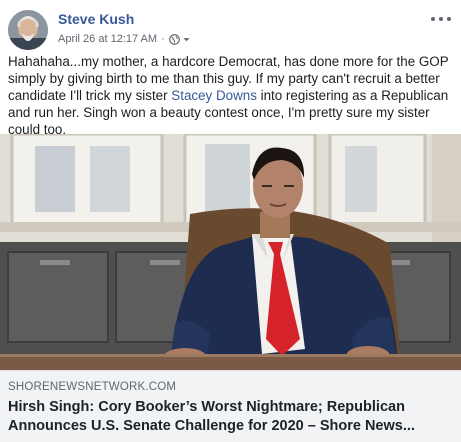 This screenshot has height=442, width=461. I want to click on author-name: Steve Kush, so click(96, 19).